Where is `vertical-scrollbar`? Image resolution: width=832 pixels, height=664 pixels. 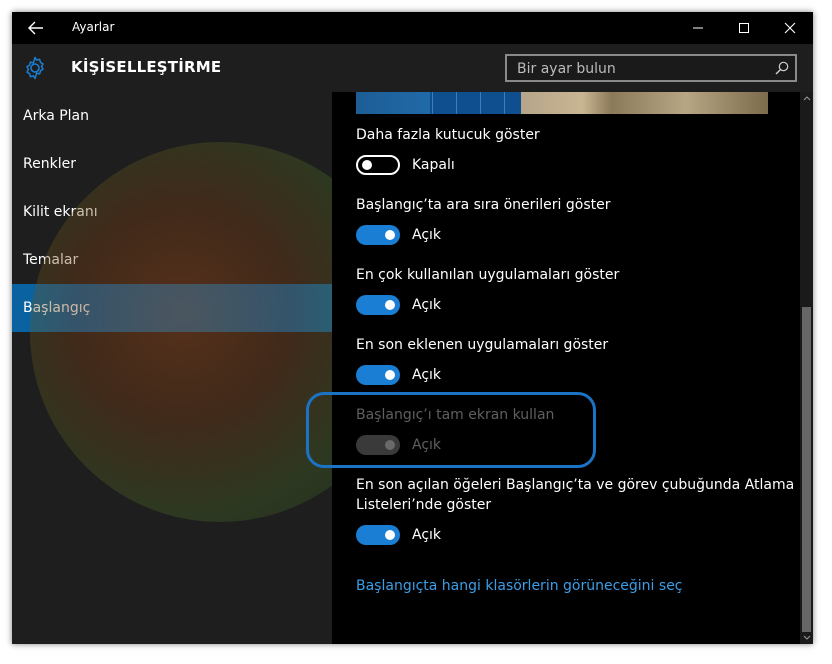
vertical-scrollbar is located at coordinates (806, 368).